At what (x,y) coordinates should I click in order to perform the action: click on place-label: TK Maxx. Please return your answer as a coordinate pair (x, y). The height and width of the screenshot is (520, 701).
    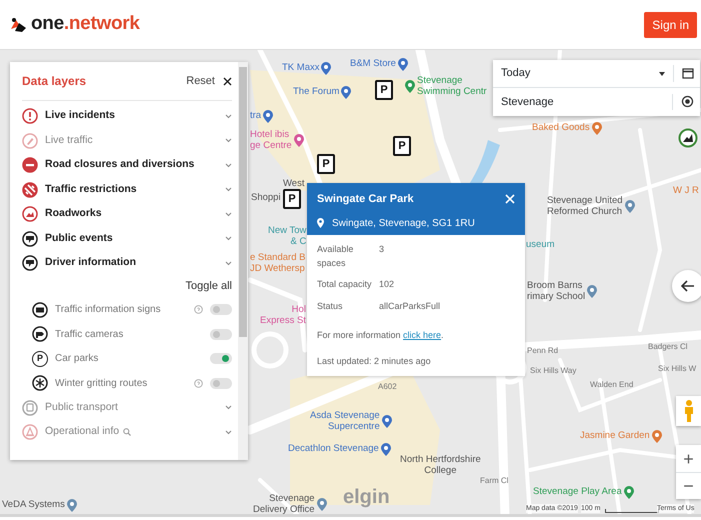
    Looking at the image, I should click on (301, 68).